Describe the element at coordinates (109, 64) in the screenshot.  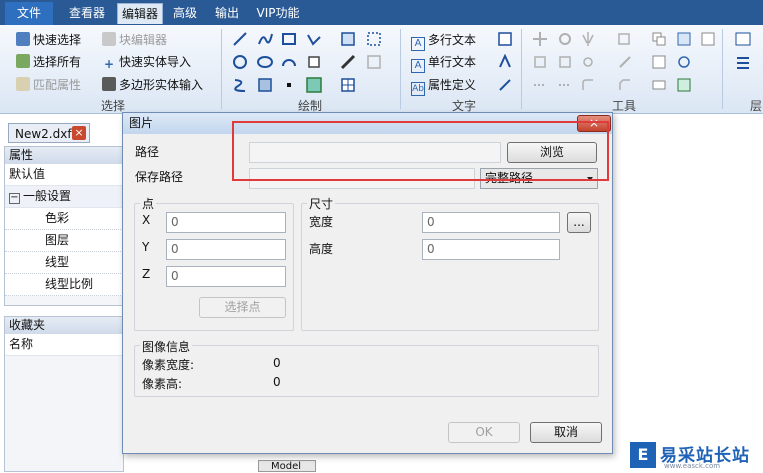
I see `plus-icon: +` at that location.